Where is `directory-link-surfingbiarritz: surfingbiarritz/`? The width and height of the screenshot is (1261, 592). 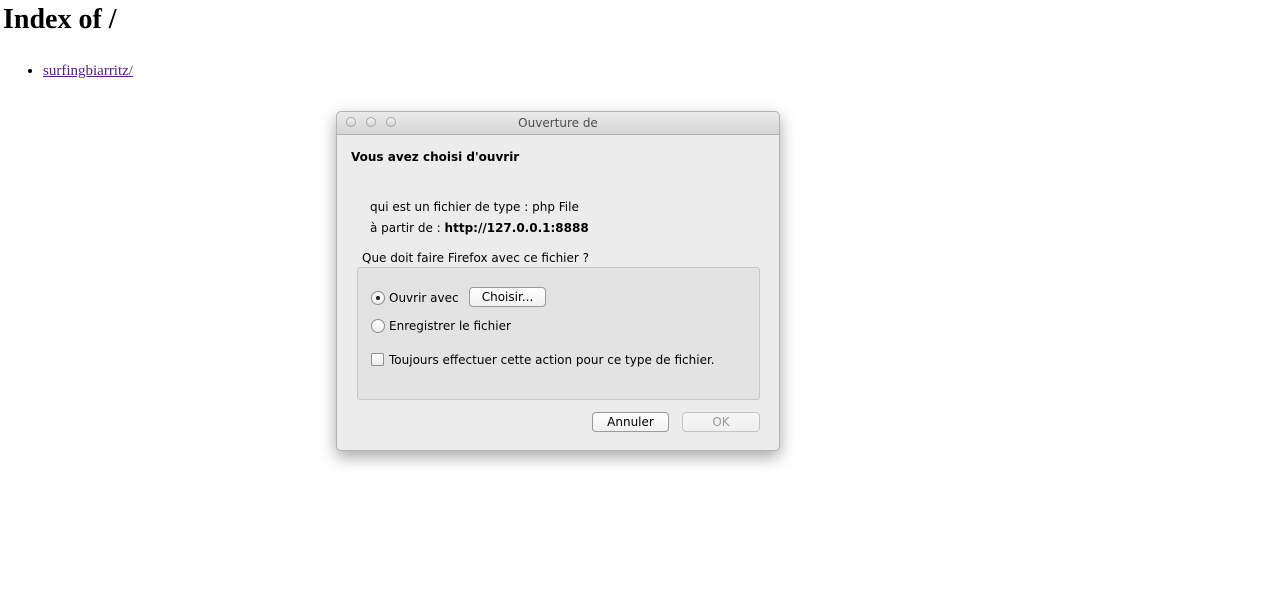 directory-link-surfingbiarritz: surfingbiarritz/ is located at coordinates (88, 71).